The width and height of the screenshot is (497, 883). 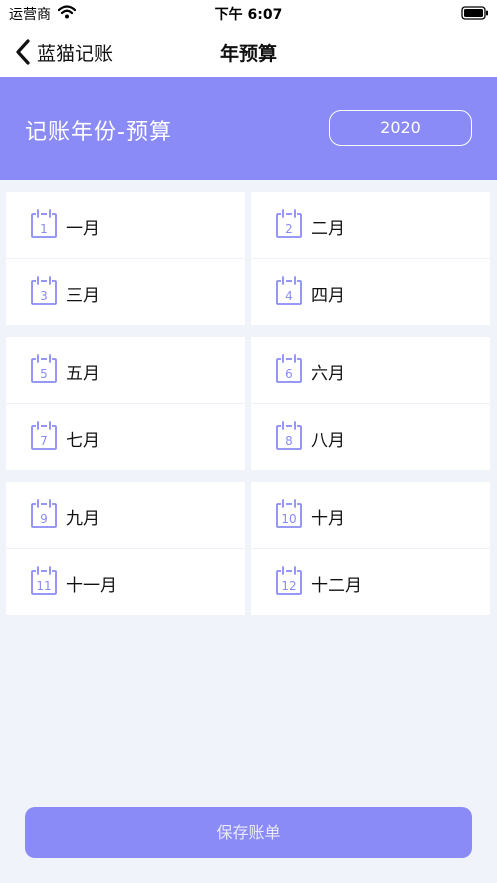 What do you see at coordinates (43, 586) in the screenshot?
I see `calendar-icon-number: 11` at bounding box center [43, 586].